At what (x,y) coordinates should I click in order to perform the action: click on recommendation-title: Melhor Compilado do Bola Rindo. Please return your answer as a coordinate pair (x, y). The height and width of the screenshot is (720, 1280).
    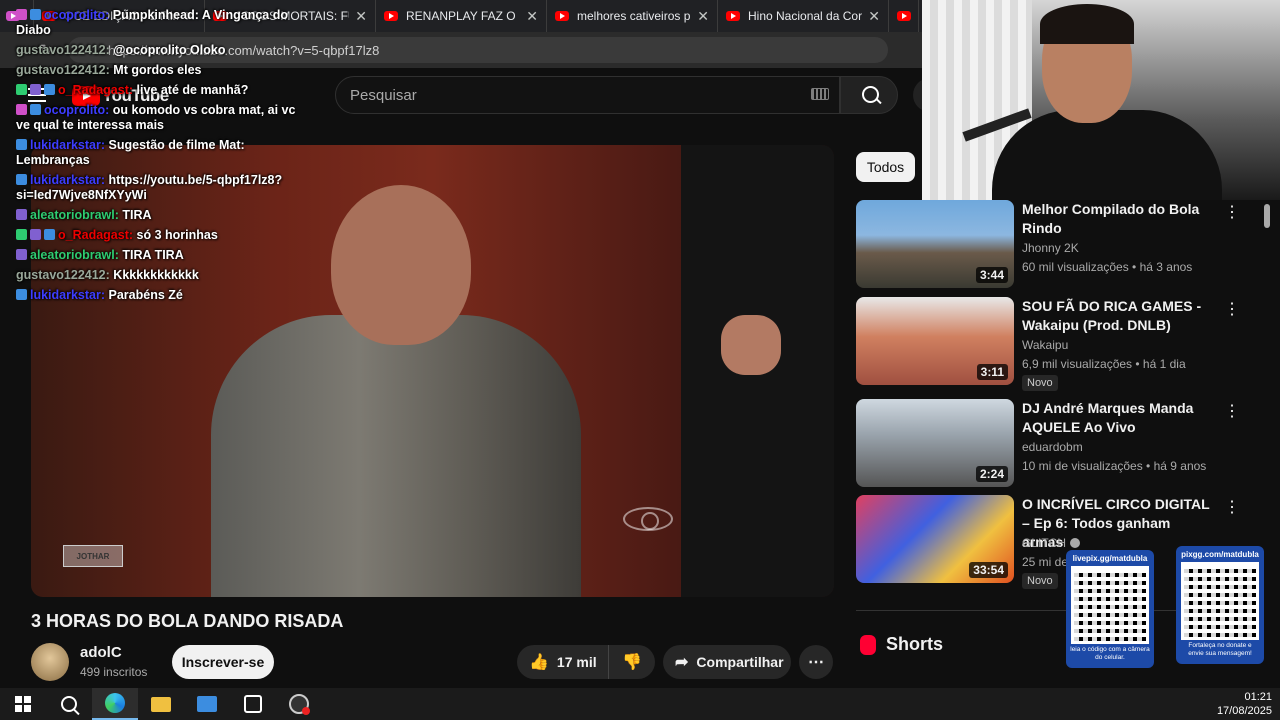
    Looking at the image, I should click on (1118, 219).